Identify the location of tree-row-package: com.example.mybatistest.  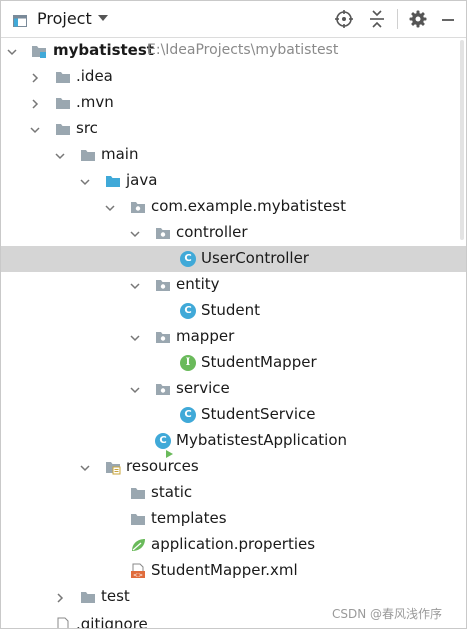
(233, 207).